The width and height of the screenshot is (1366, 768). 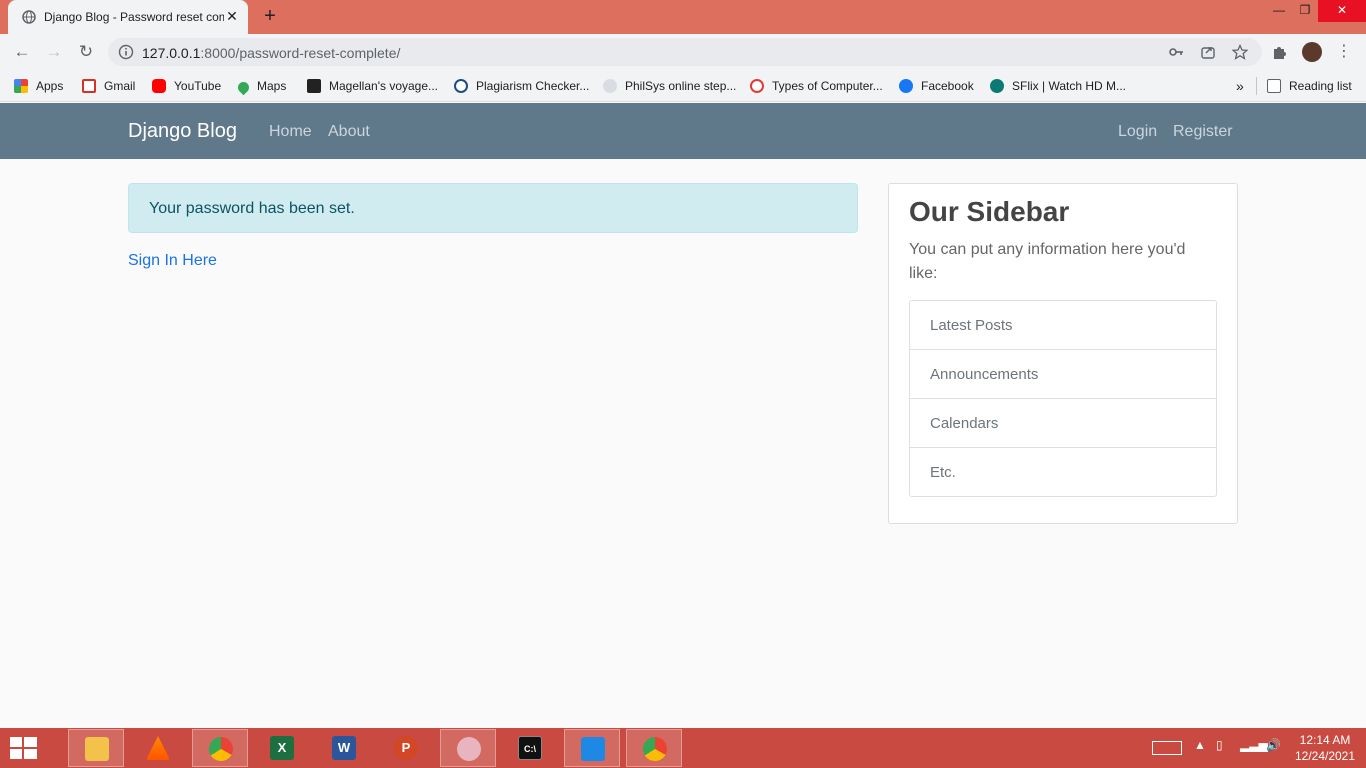 What do you see at coordinates (24, 748) in the screenshot?
I see `windows-start-icon` at bounding box center [24, 748].